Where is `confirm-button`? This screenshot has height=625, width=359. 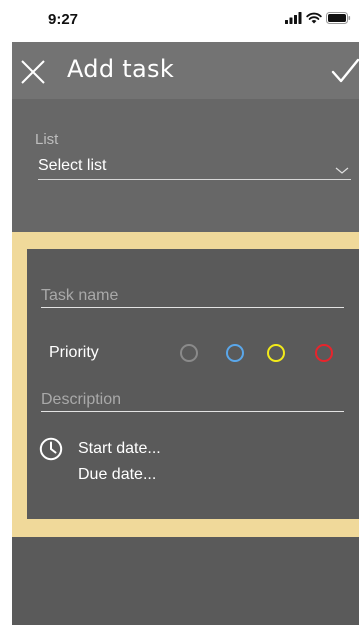
confirm-button is located at coordinates (345, 71).